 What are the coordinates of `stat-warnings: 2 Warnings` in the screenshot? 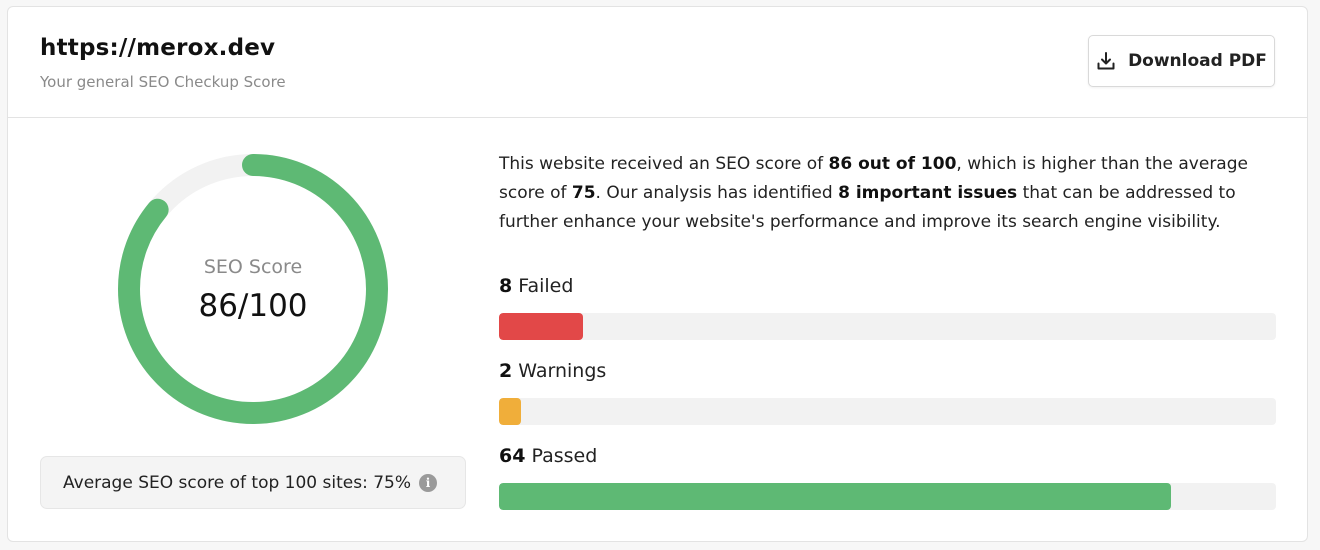 It's located at (887, 392).